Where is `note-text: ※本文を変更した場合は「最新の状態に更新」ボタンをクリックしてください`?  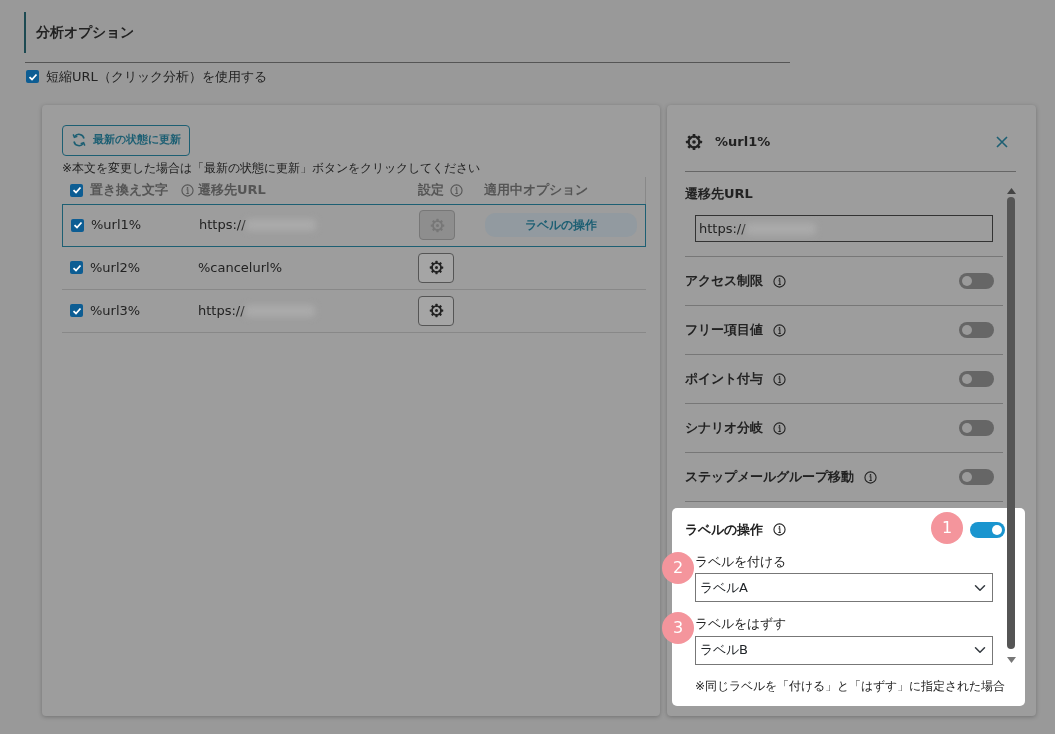
note-text: ※本文を変更した場合は「最新の状態に更新」ボタンをクリックしてください is located at coordinates (272, 168).